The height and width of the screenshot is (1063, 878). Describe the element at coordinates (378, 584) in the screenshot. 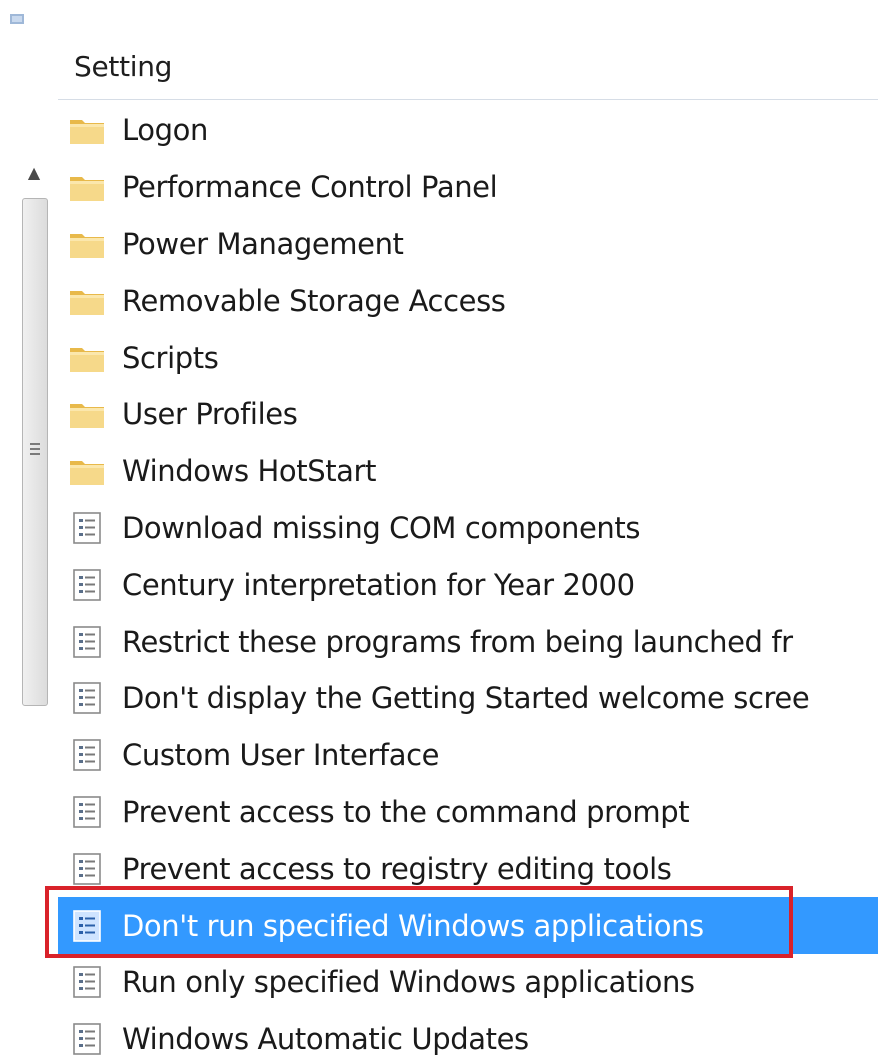

I see `list-item-label: Century interpretation for Year 2000` at that location.